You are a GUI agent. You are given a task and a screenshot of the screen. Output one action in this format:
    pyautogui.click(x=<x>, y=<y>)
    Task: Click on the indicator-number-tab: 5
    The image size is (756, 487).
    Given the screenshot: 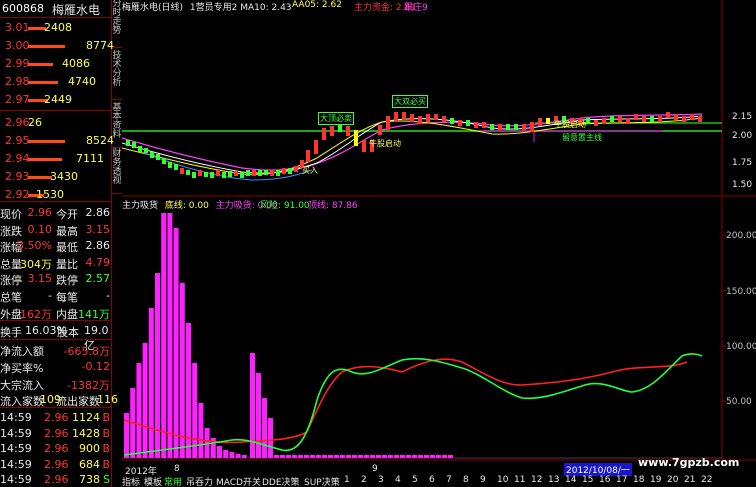 What is the action you would take?
    pyautogui.click(x=415, y=480)
    